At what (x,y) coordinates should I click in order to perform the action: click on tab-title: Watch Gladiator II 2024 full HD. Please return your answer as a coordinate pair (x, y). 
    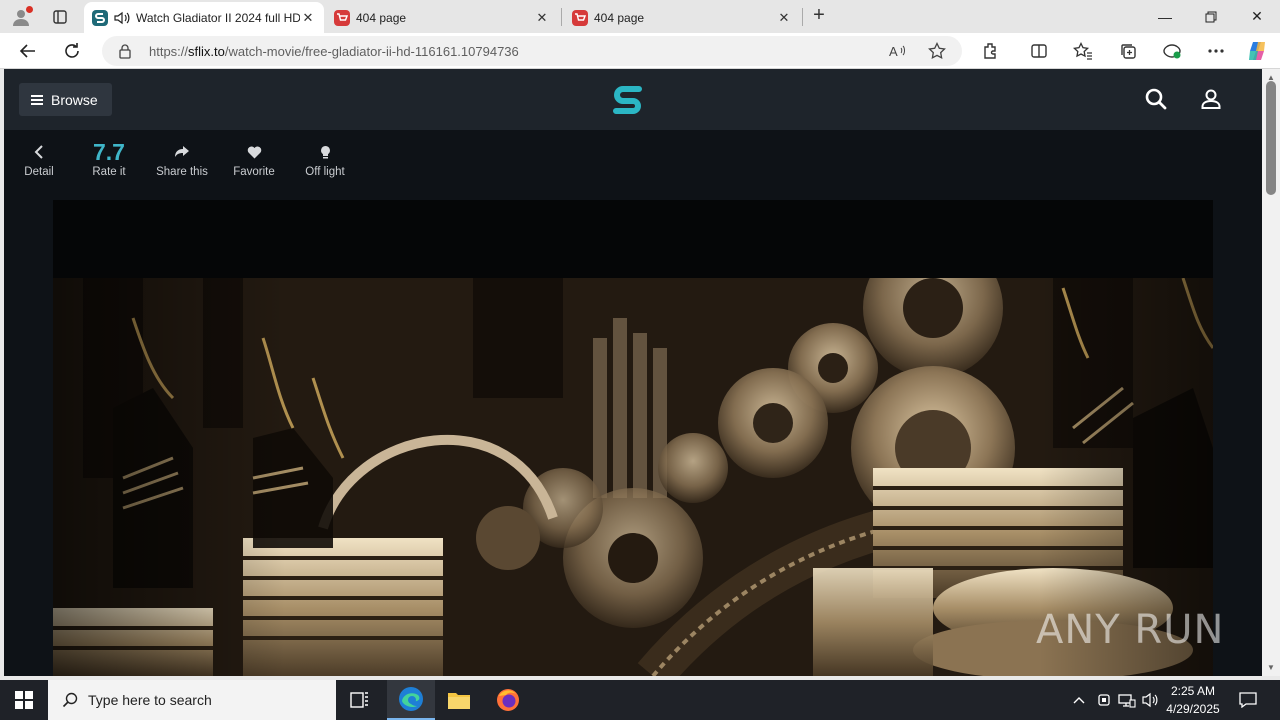
    Looking at the image, I should click on (218, 17).